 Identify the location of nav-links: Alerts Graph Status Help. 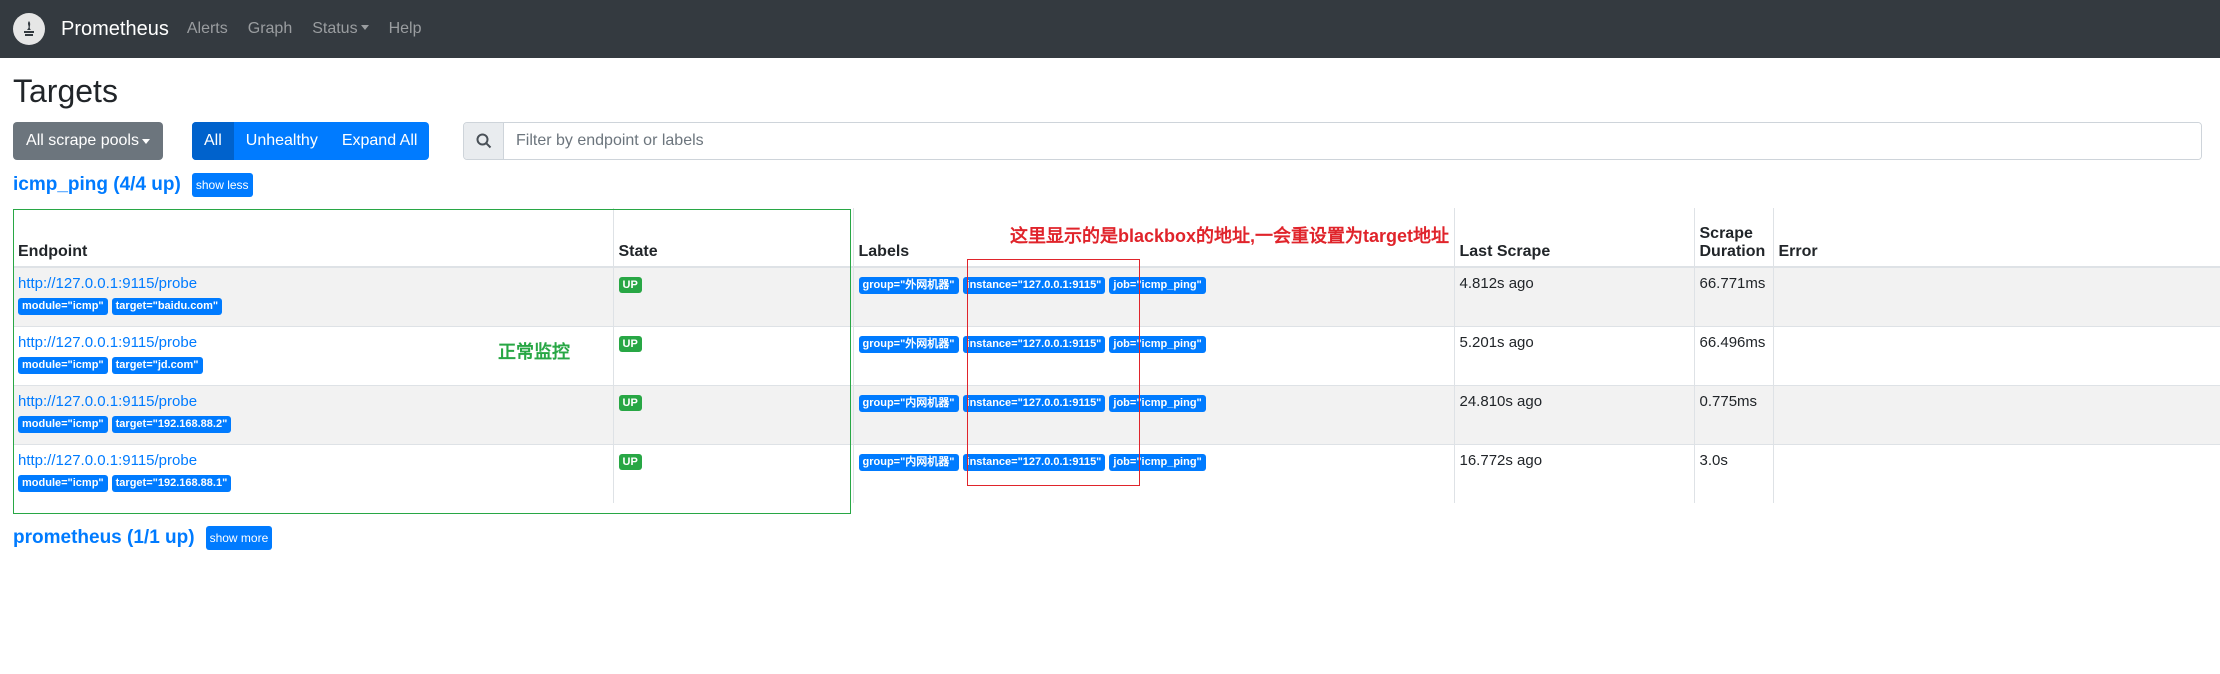
(314, 29).